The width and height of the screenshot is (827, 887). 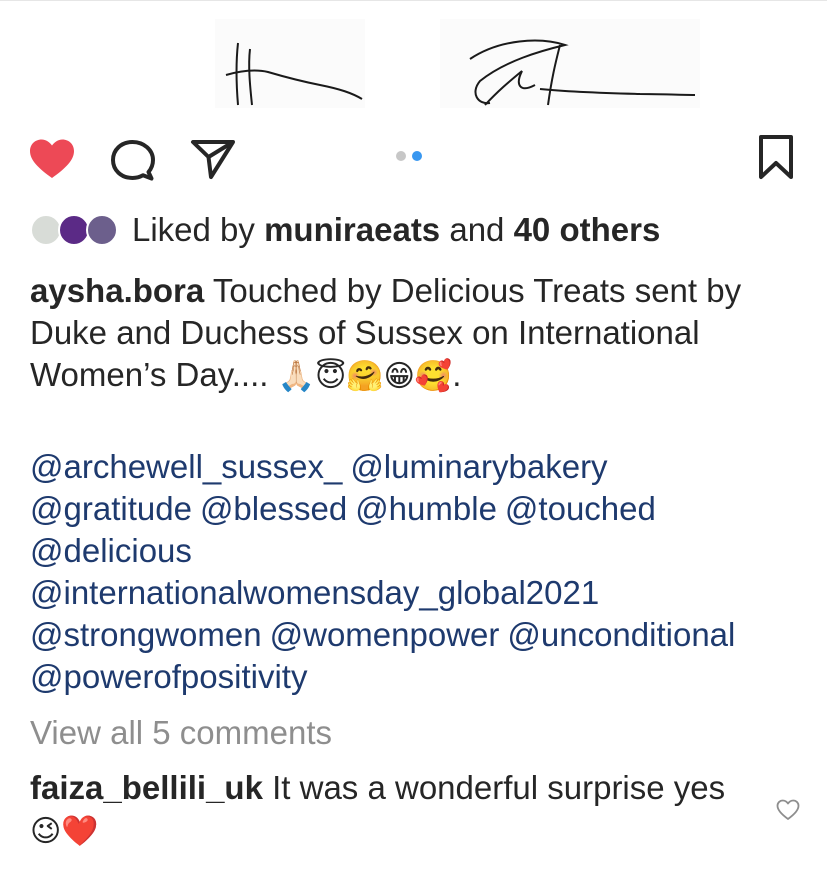 I want to click on mention-link: @gratitude, so click(x=111, y=508).